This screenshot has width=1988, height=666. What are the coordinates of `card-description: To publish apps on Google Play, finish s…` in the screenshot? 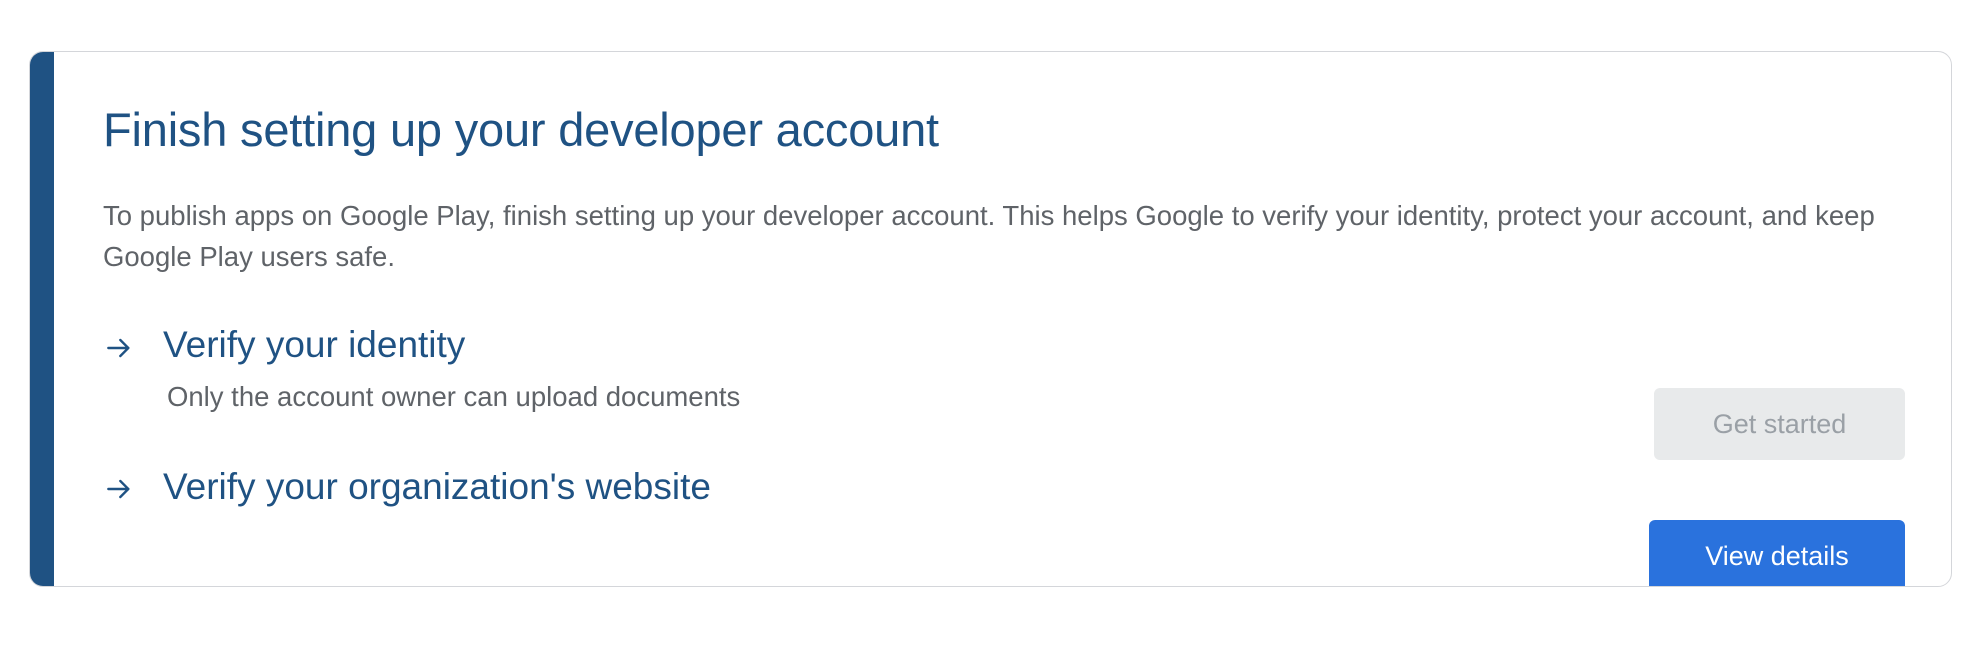 It's located at (989, 236).